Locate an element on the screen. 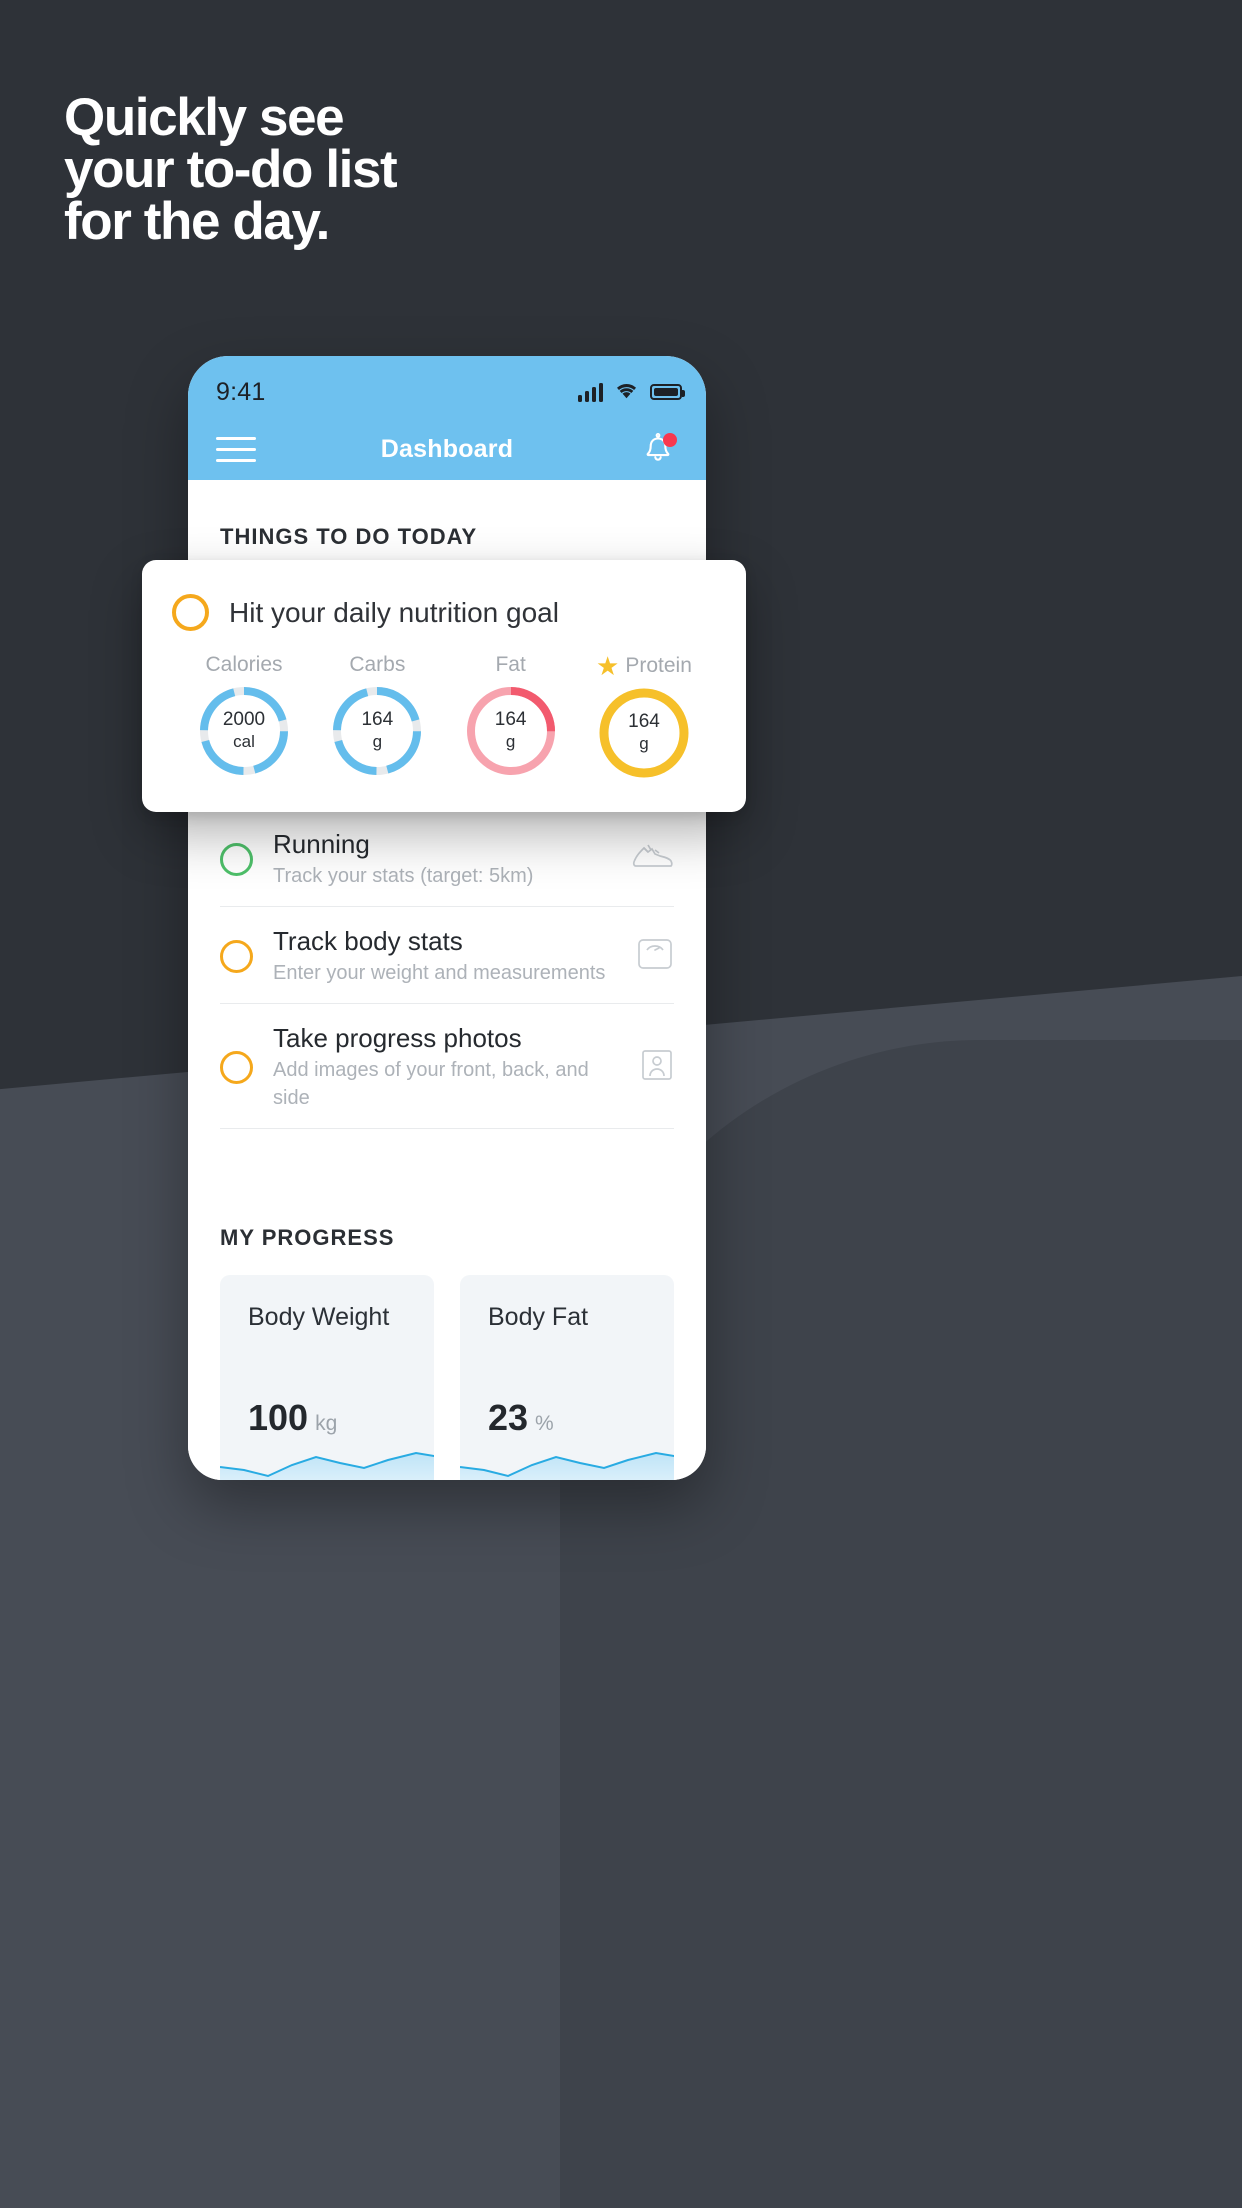 The image size is (1242, 2208). ring-value-block: 2000 cal is located at coordinates (244, 731).